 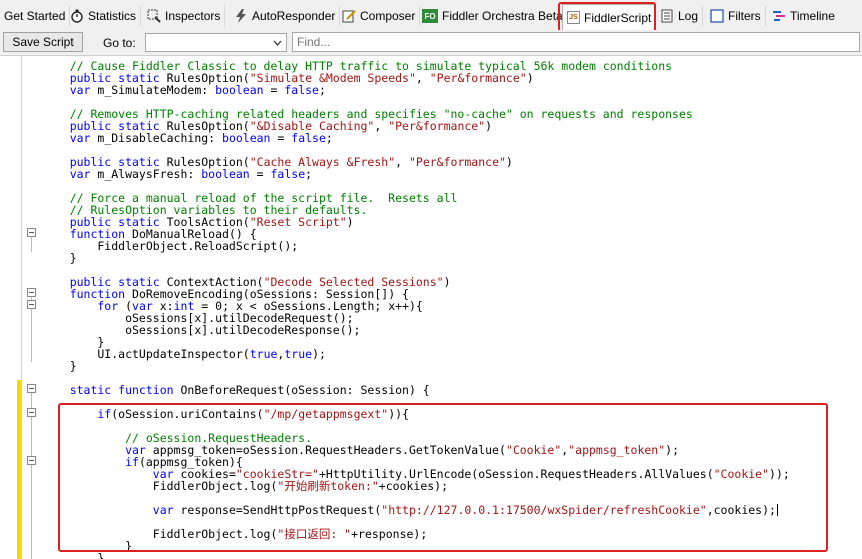 I want to click on code-line: var m_SimulateModem: boolean = false;, so click(x=449, y=90).